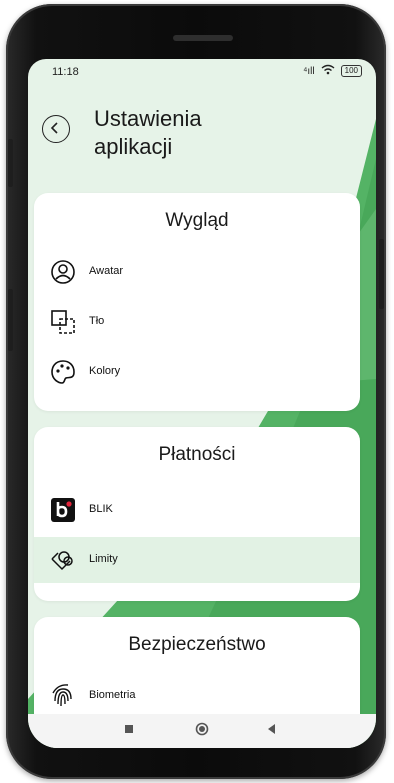 This screenshot has height=783, width=394. What do you see at coordinates (174, 133) in the screenshot?
I see `page-title: Ustawienia aplikacji` at bounding box center [174, 133].